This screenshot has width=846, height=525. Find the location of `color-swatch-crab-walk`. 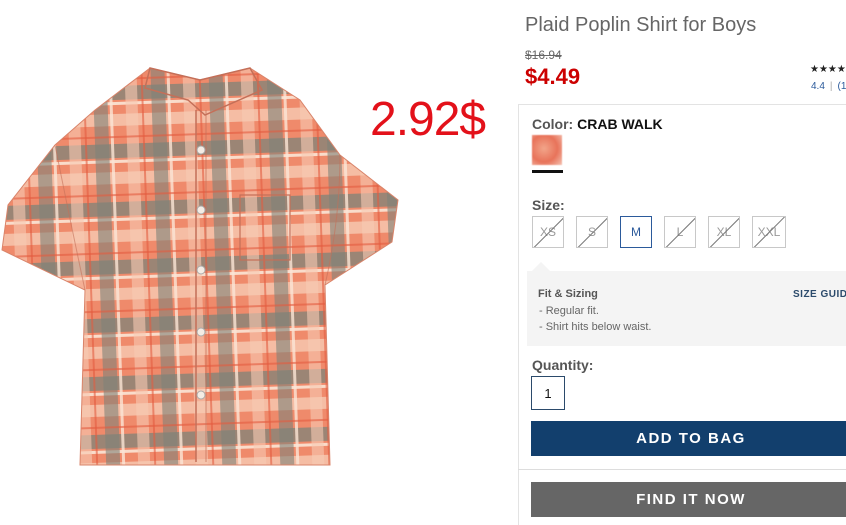

color-swatch-crab-walk is located at coordinates (547, 150).